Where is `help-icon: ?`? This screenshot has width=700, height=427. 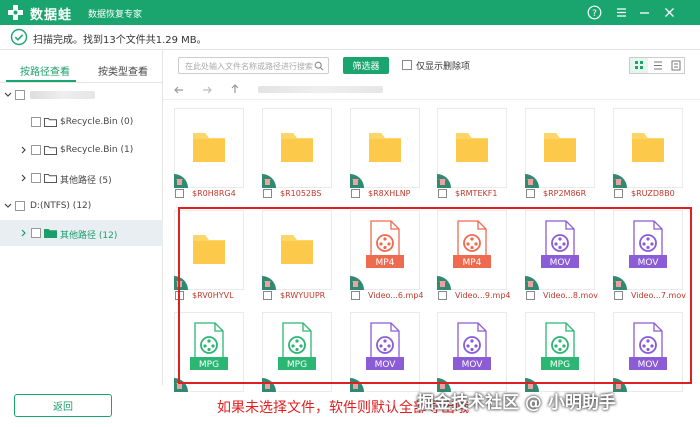 help-icon: ? is located at coordinates (594, 12).